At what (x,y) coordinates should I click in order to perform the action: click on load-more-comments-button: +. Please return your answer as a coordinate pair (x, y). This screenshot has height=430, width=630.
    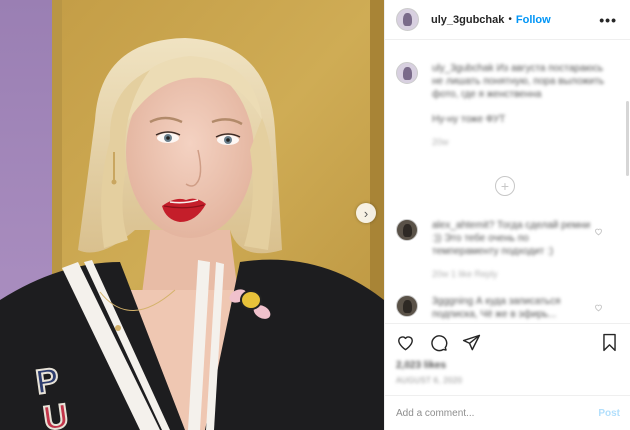
    Looking at the image, I should click on (505, 186).